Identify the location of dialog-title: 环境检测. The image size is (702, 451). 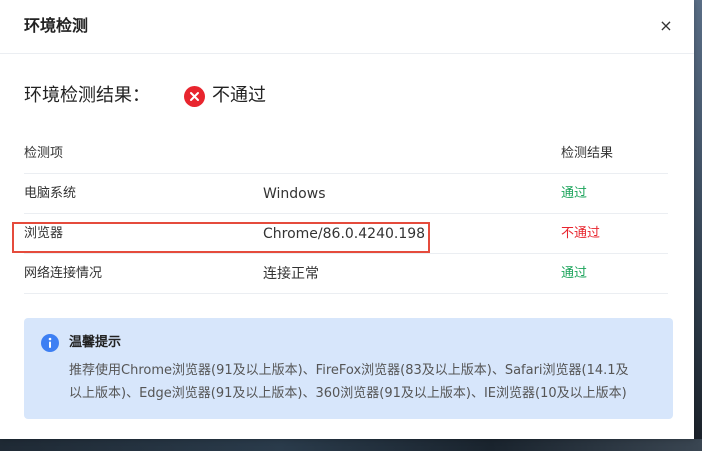
(56, 25).